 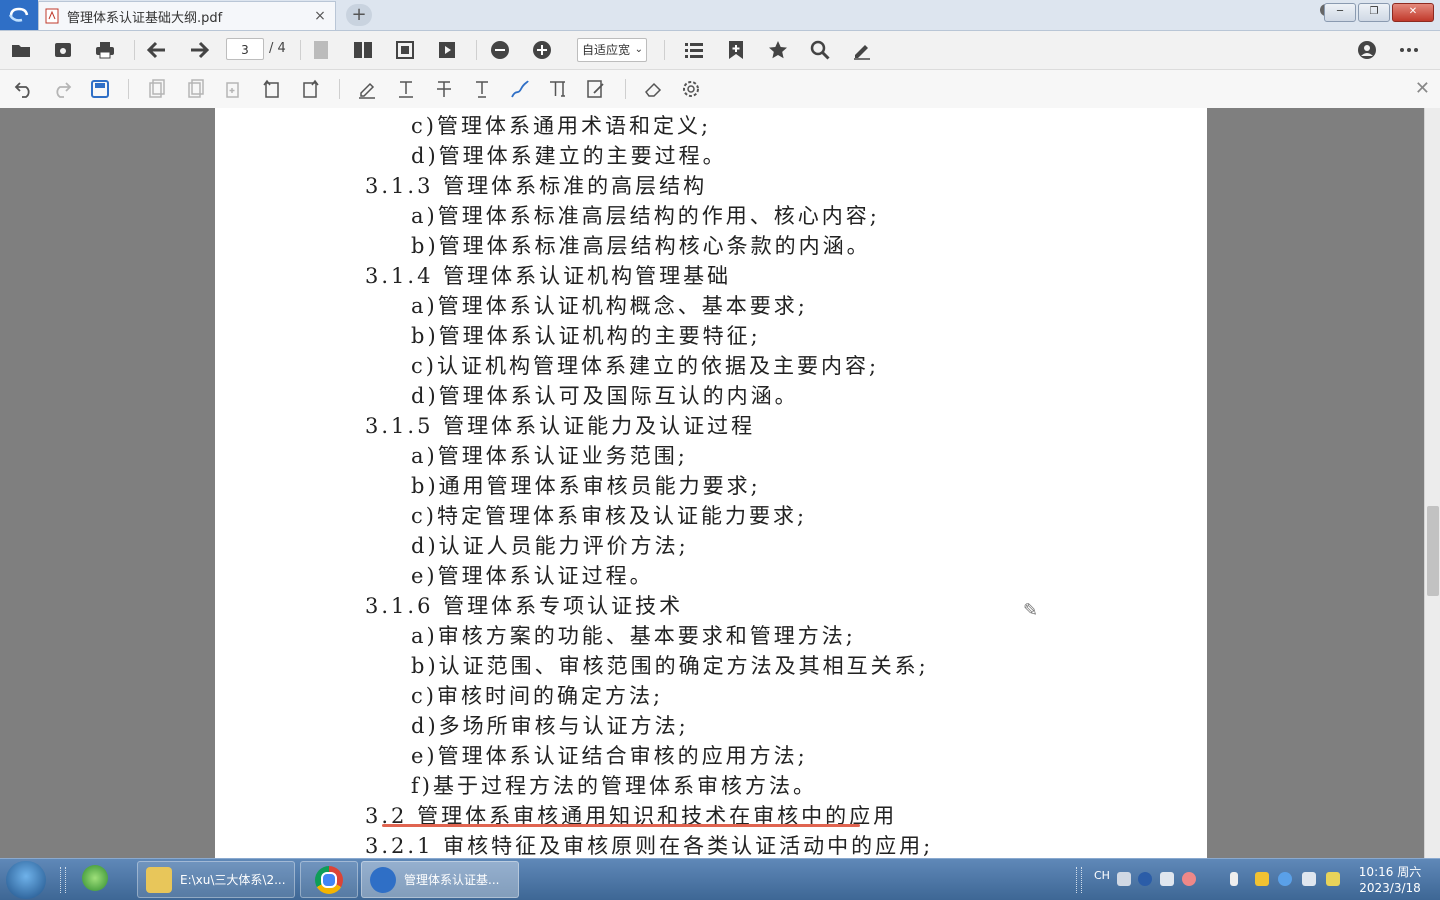 I want to click on title-bar: 管理体系认证基础大纲.pdf × + ─ ❐ ✕, so click(x=720, y=15).